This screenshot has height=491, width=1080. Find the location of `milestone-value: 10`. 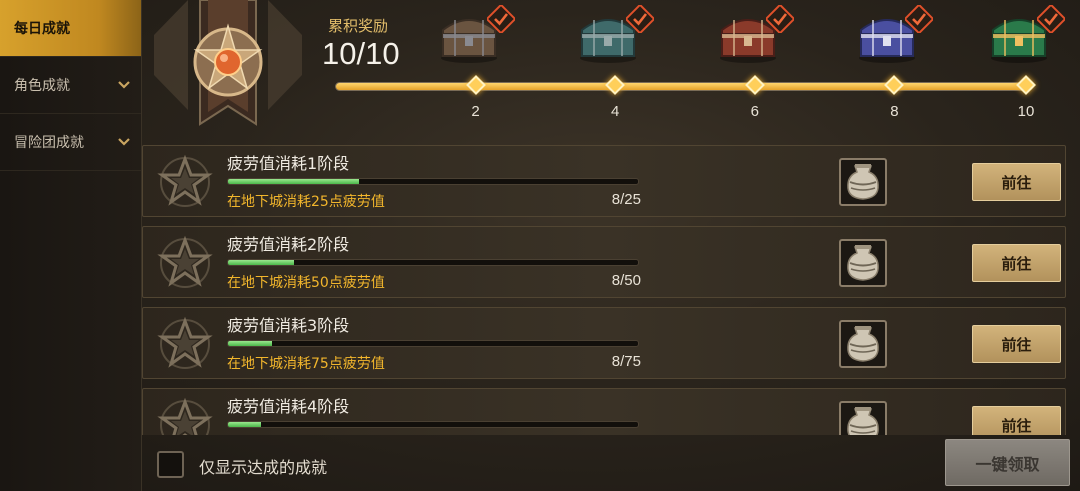

milestone-value: 10 is located at coordinates (1026, 111).